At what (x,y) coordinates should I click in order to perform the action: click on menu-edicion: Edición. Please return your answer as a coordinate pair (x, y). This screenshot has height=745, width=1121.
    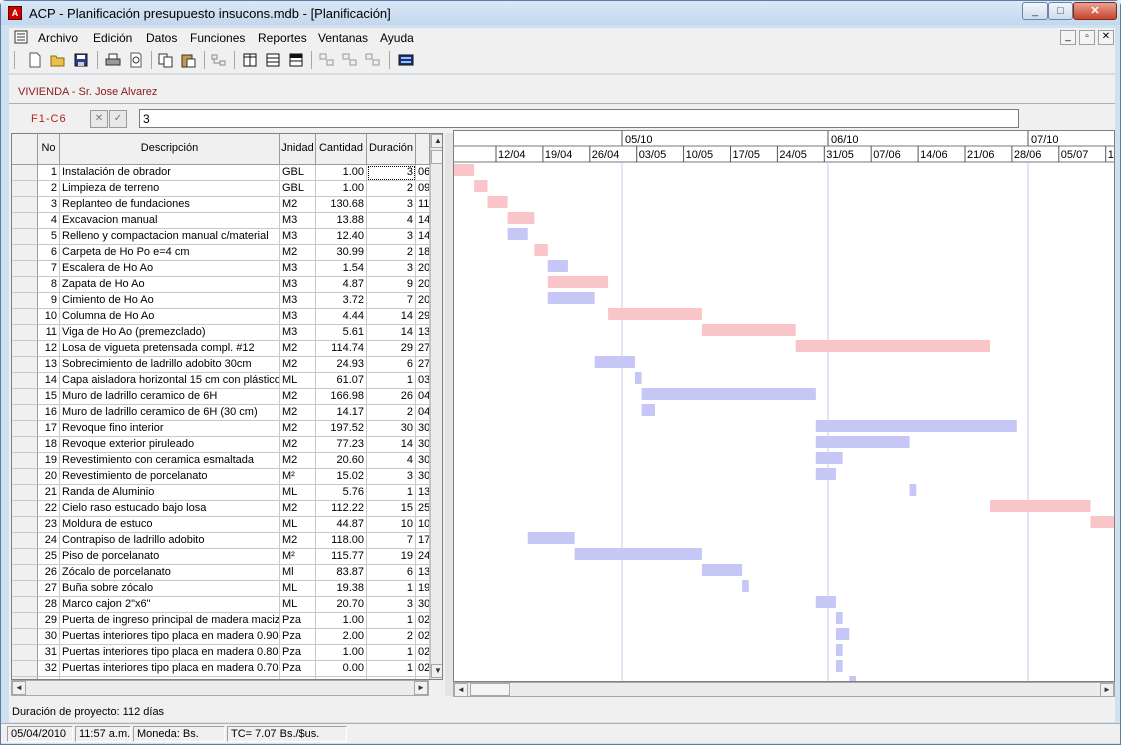
    Looking at the image, I should click on (112, 38).